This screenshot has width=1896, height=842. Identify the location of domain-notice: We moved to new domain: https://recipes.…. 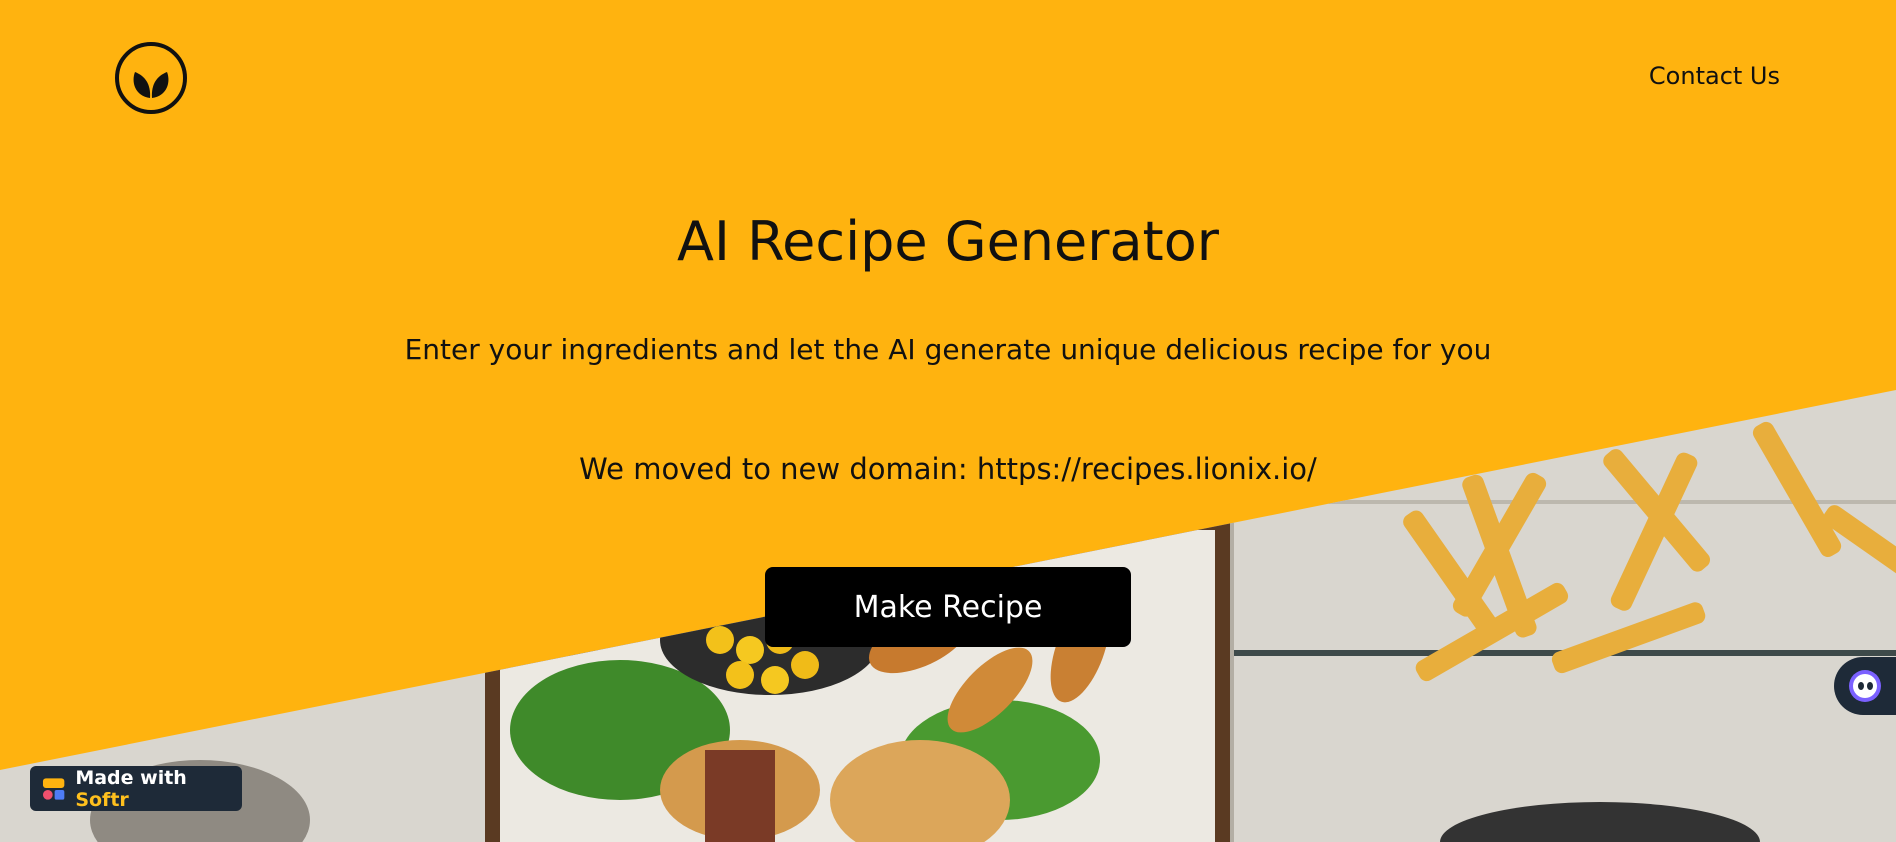
(948, 469).